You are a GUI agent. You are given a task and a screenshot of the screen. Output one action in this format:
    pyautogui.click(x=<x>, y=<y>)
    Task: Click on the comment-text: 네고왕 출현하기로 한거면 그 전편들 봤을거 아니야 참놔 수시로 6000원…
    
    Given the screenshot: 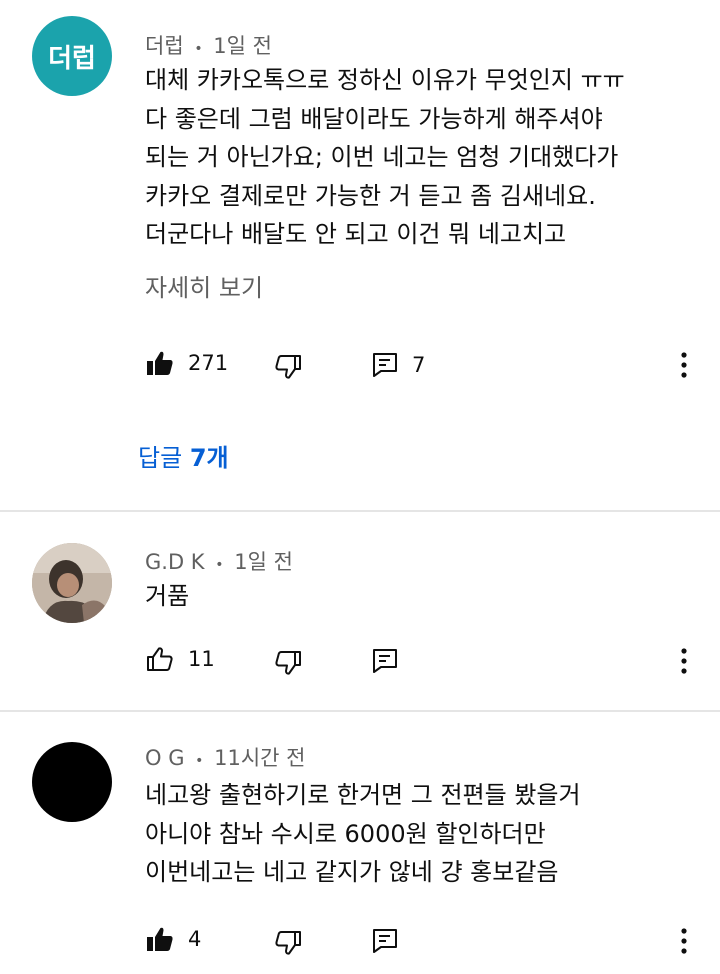 What is the action you would take?
    pyautogui.click(x=363, y=834)
    